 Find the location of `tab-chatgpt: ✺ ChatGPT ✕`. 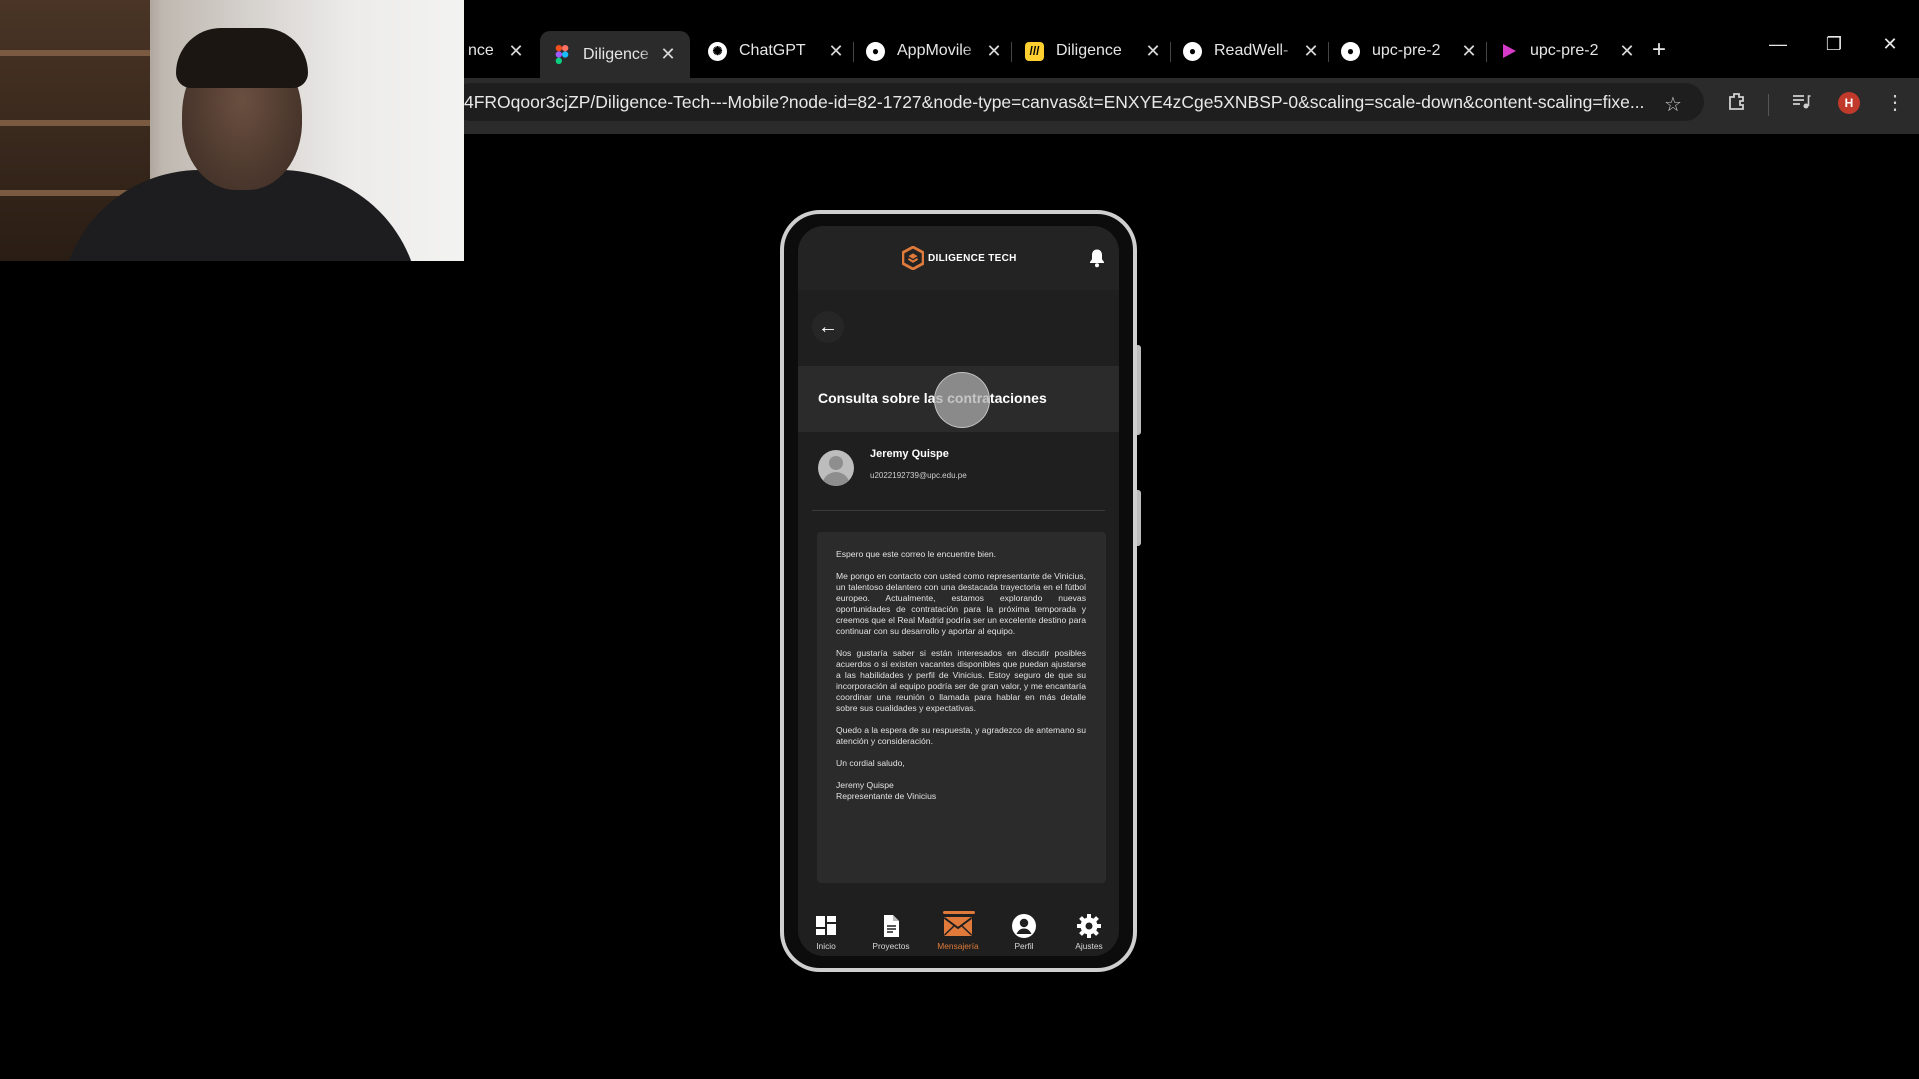

tab-chatgpt: ✺ ChatGPT ✕ is located at coordinates (777, 51).